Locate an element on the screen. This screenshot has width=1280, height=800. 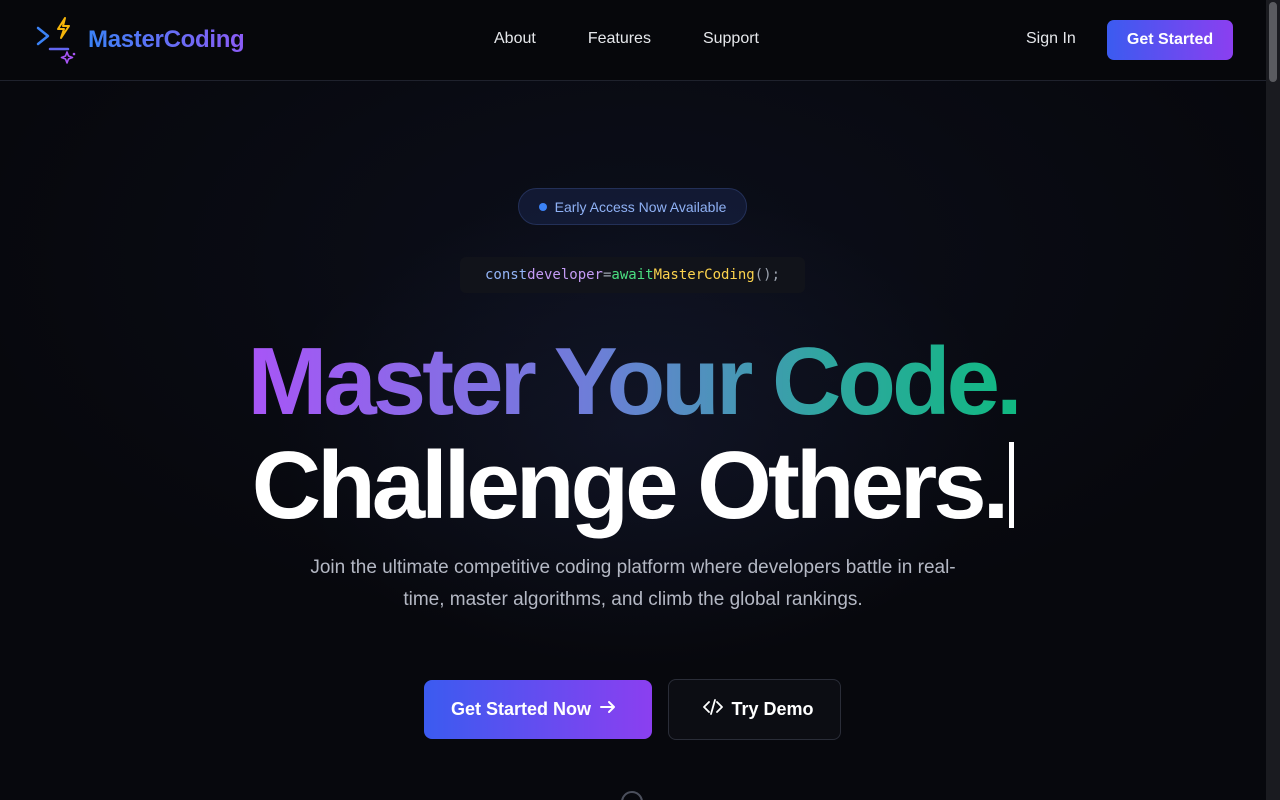
brand-logo: MasterCoding is located at coordinates (139, 40).